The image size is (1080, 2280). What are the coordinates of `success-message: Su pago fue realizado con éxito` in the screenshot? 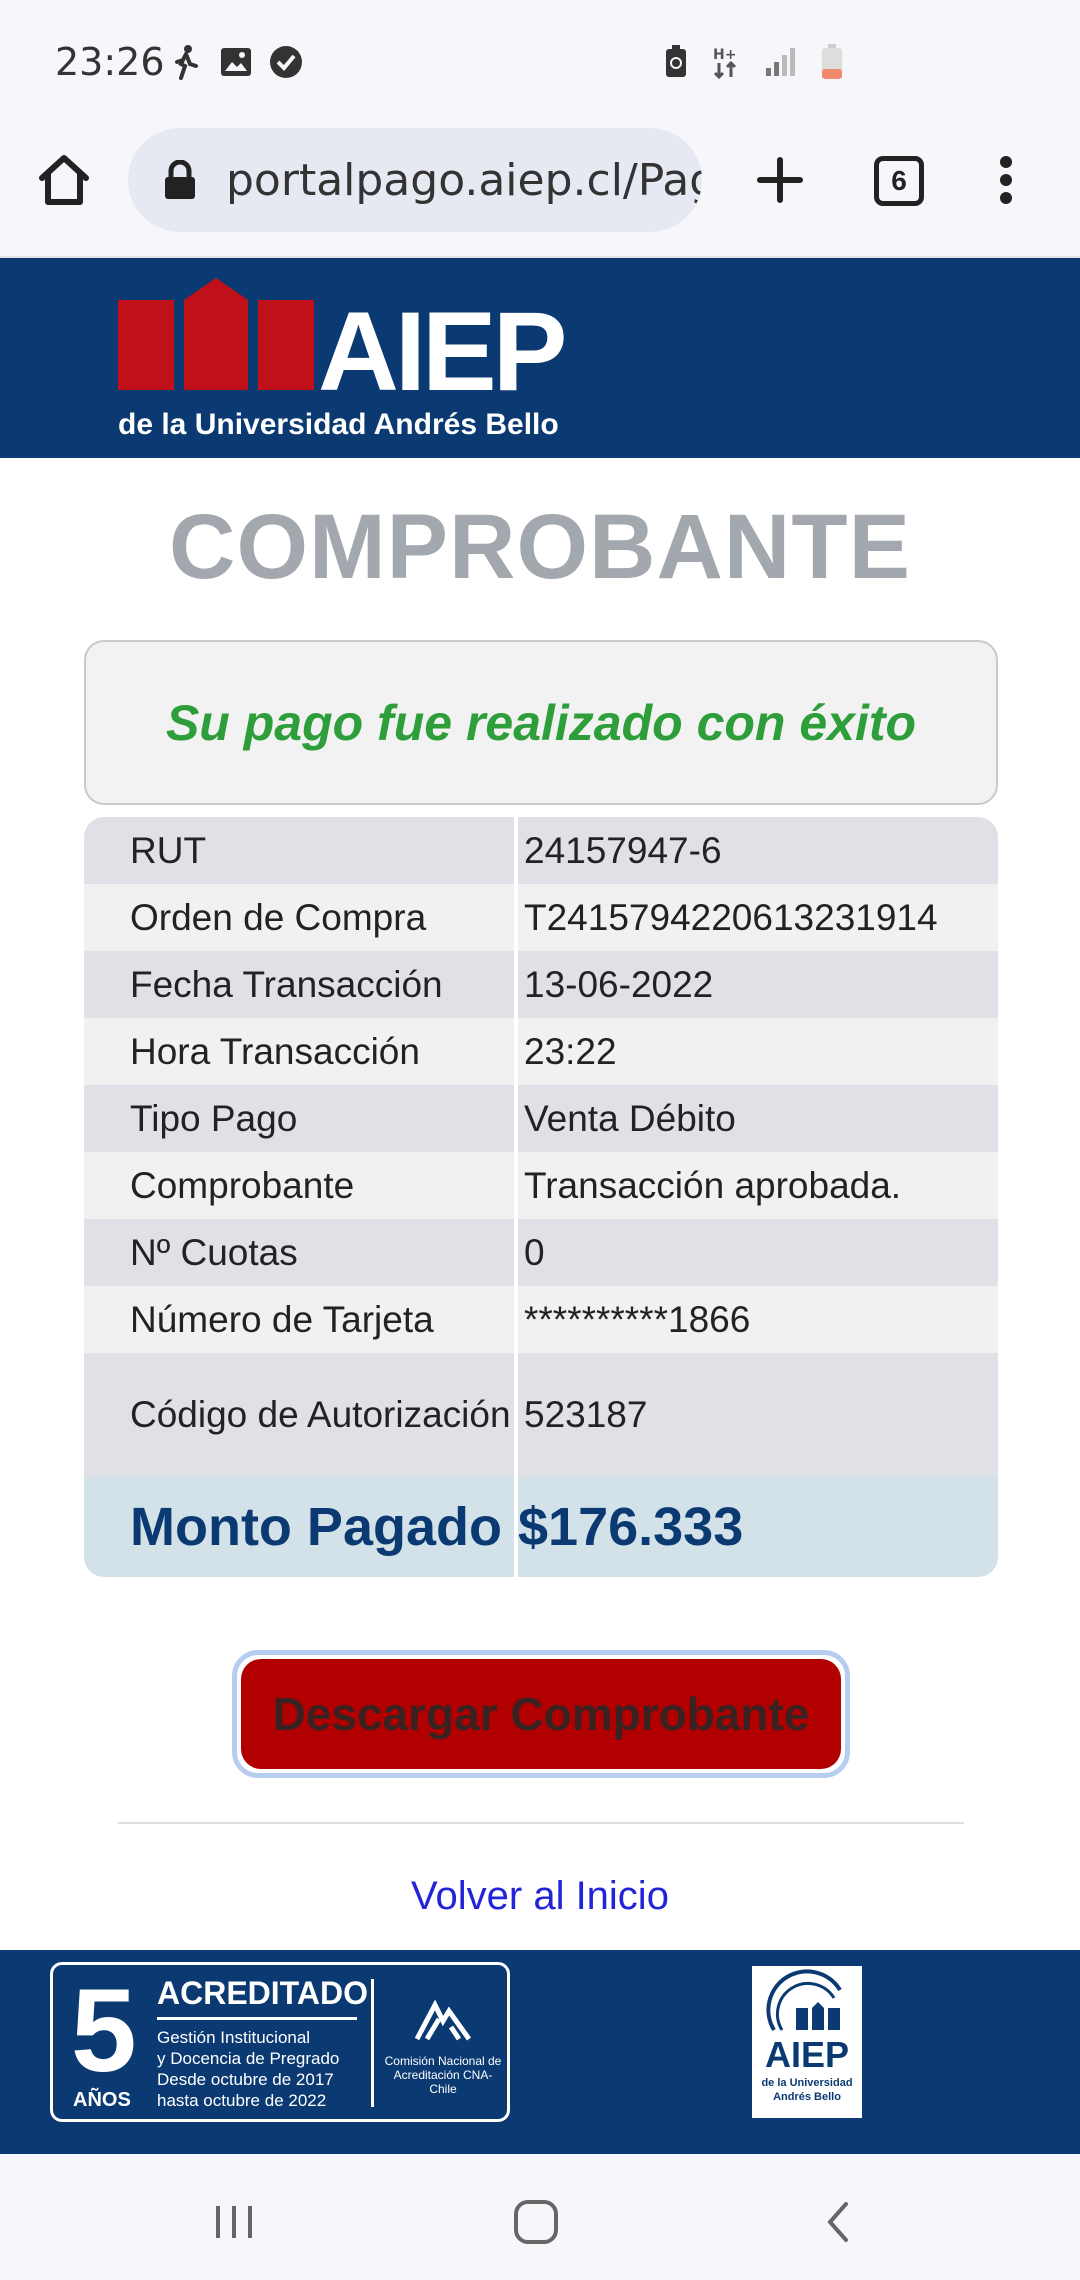 It's located at (541, 722).